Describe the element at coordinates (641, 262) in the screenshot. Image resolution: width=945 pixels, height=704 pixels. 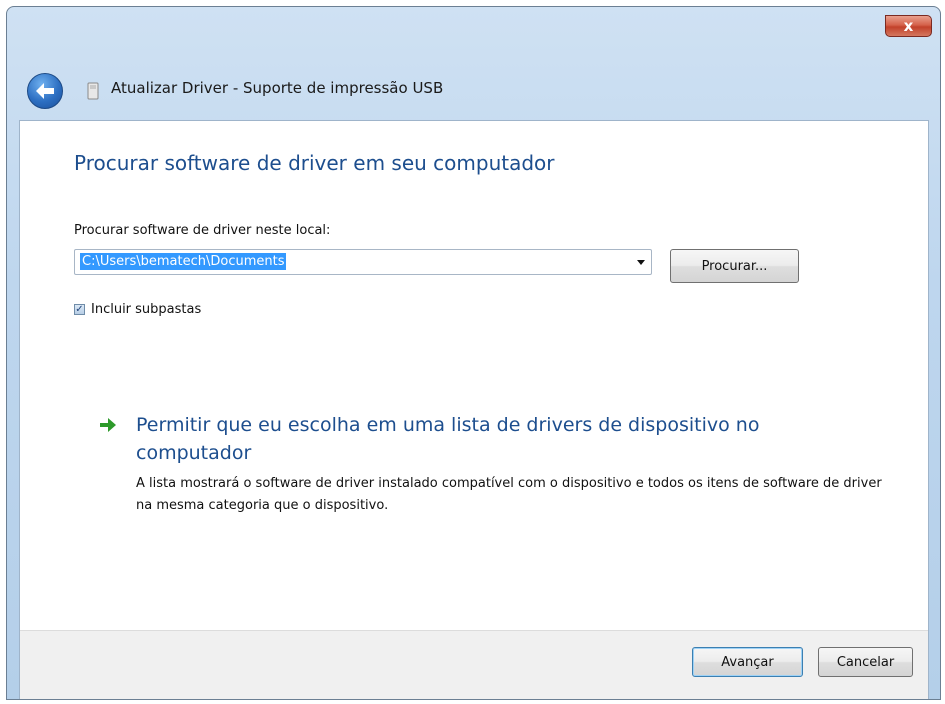
I see `dropdown-arrow-icon` at that location.